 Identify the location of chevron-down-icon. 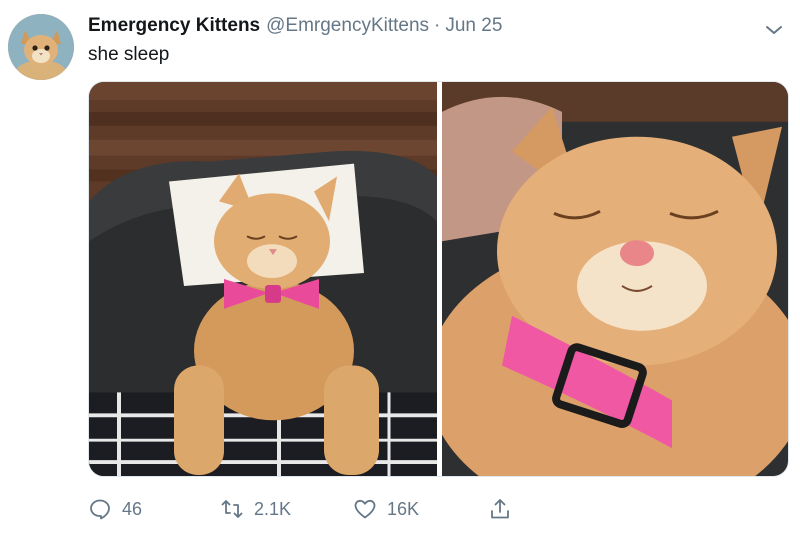
(774, 30).